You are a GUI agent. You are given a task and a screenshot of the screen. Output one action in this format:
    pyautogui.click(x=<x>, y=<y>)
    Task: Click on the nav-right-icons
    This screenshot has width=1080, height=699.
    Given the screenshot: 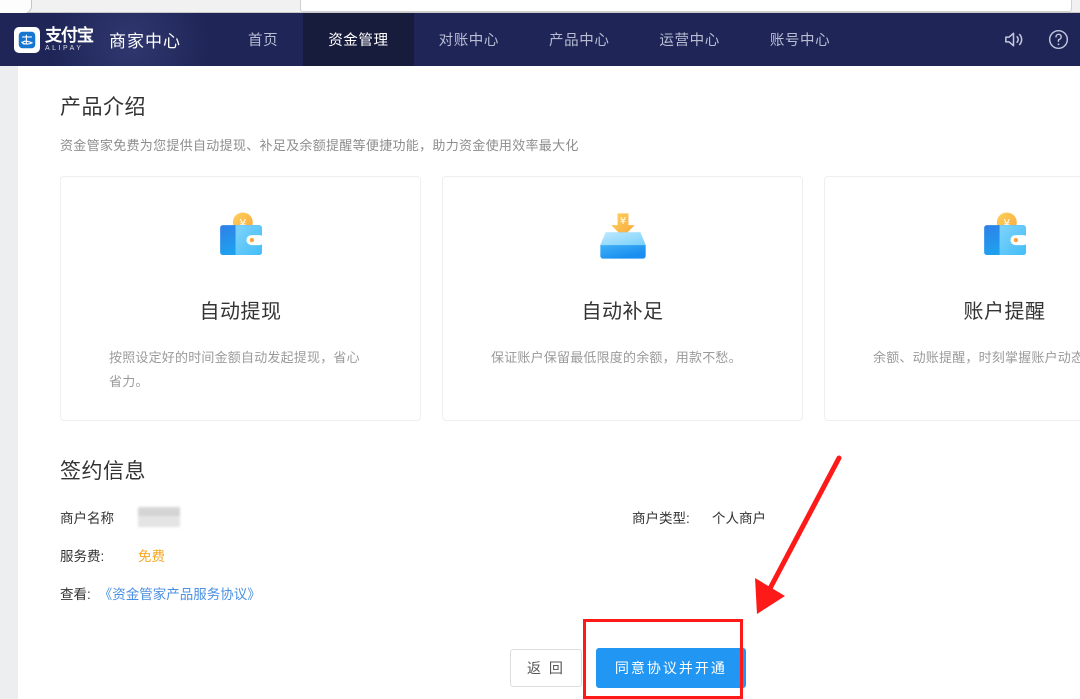 What is the action you would take?
    pyautogui.click(x=1036, y=39)
    